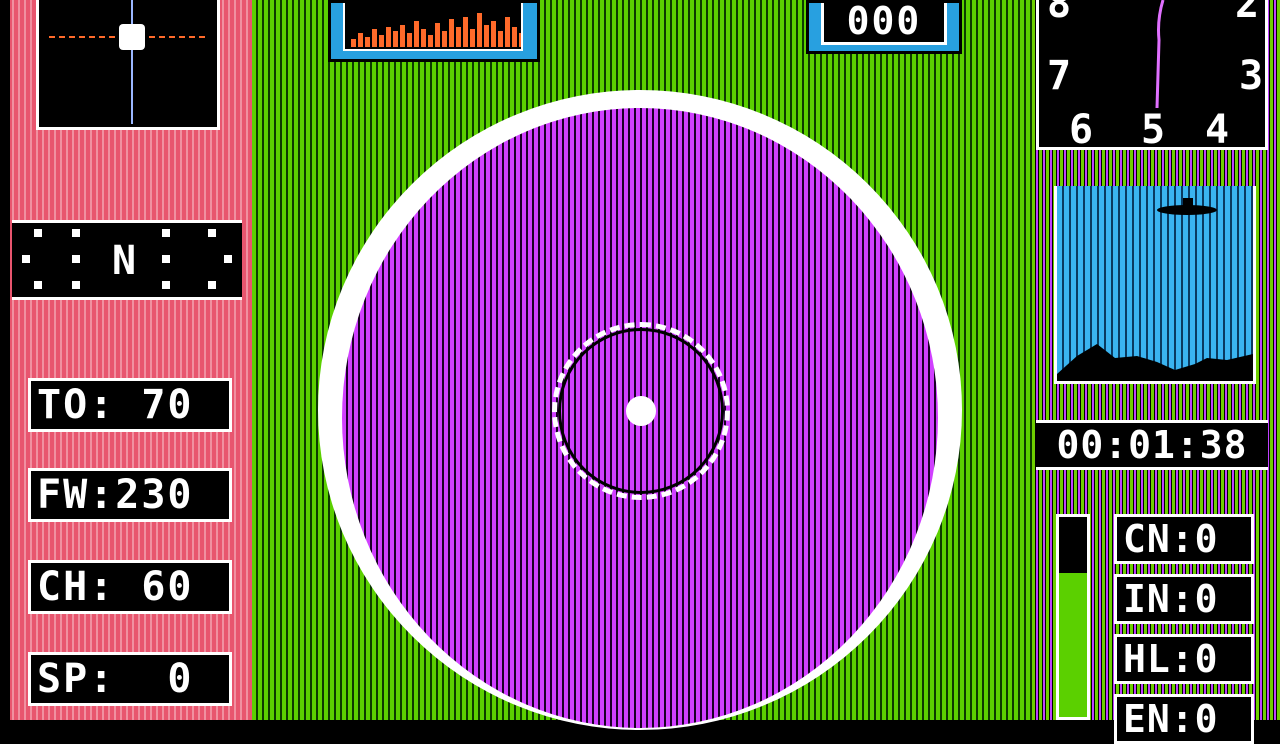  Describe the element at coordinates (130, 587) in the screenshot. I see `ch-readout: CH: 60` at that location.